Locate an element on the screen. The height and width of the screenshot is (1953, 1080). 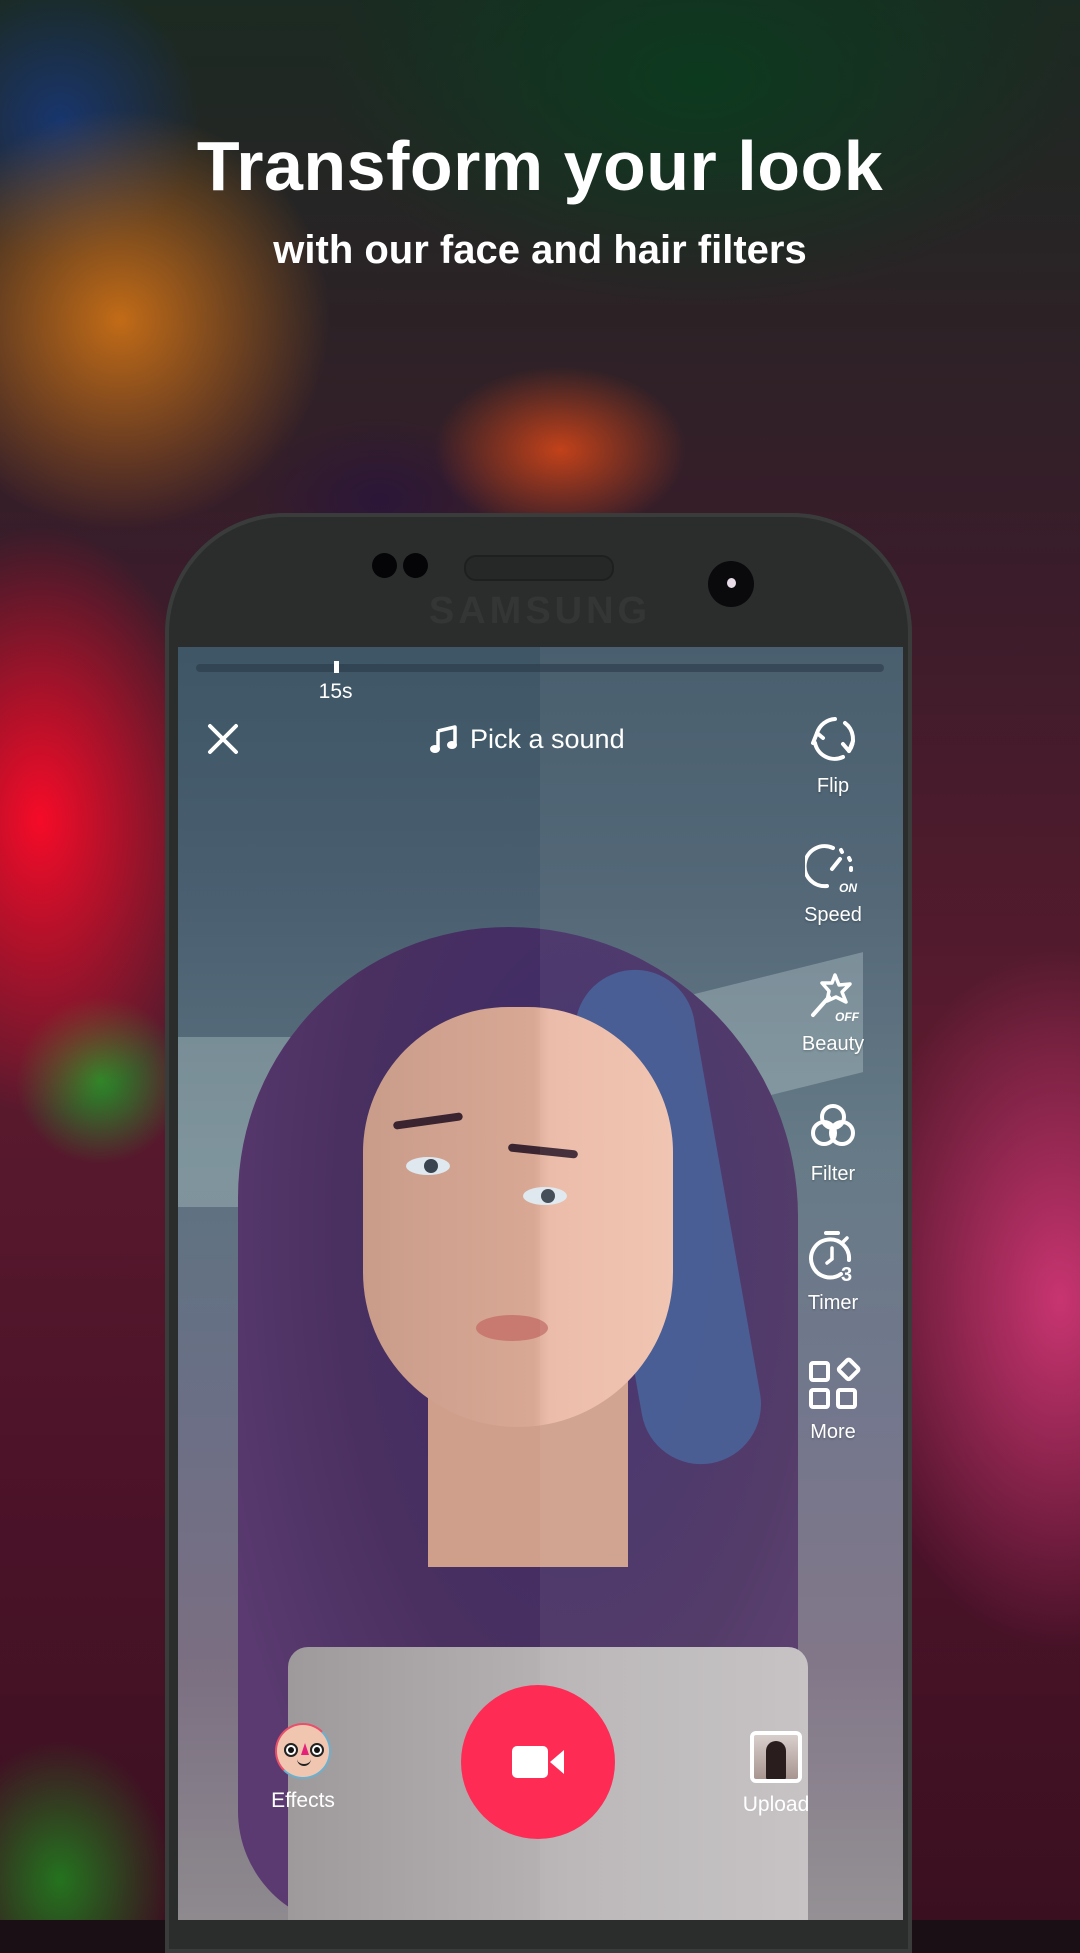
effects-label: Effects is located at coordinates (303, 1800).